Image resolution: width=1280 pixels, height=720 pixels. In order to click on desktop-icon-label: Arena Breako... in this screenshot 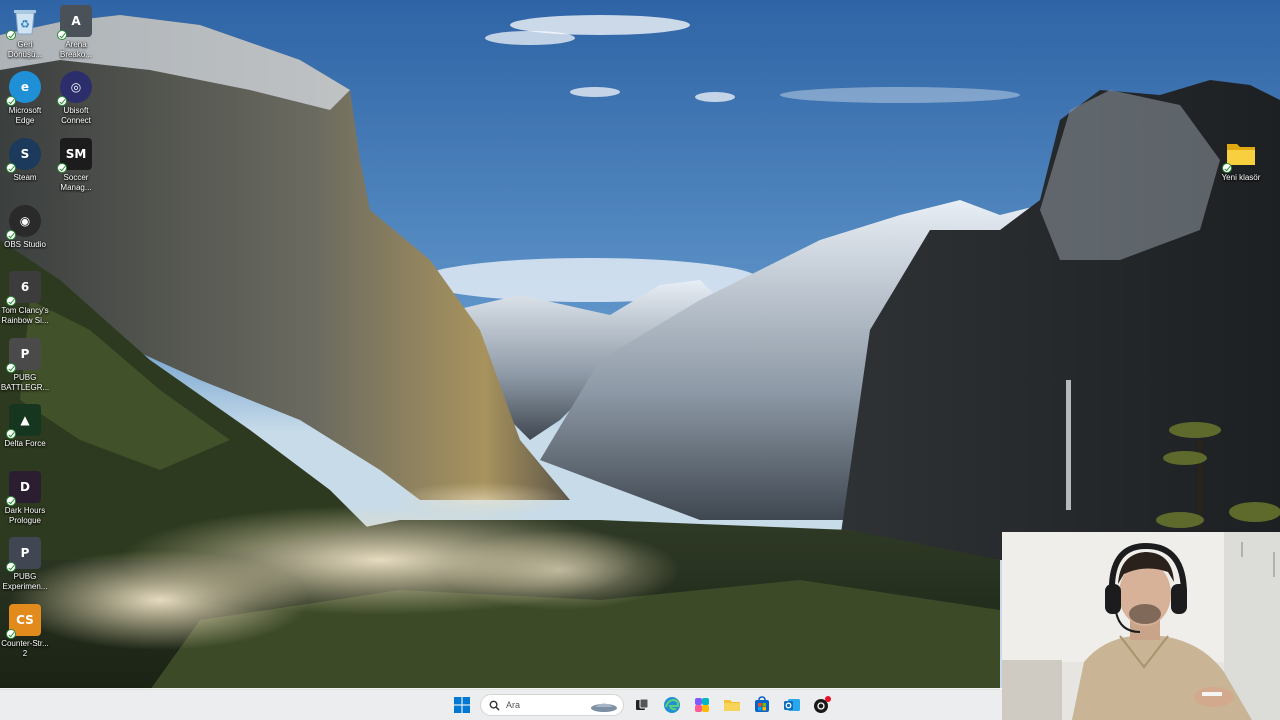, I will do `click(75, 49)`.